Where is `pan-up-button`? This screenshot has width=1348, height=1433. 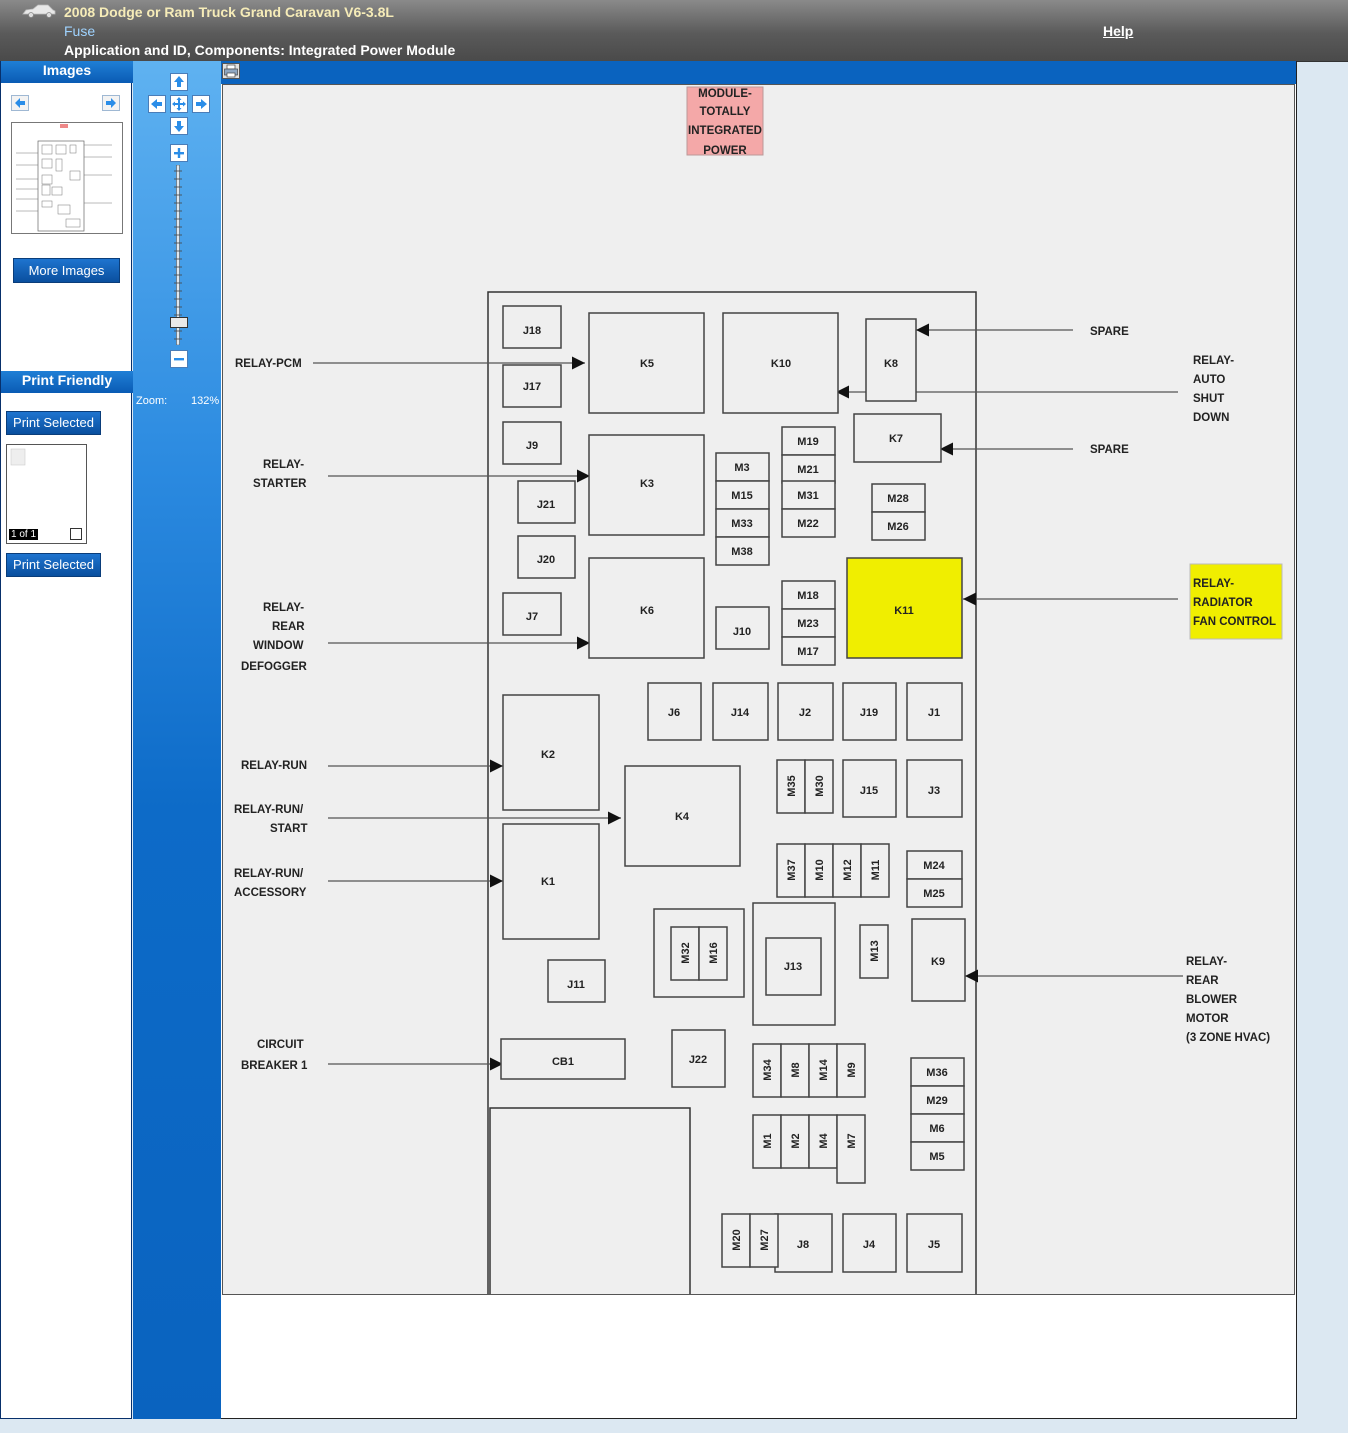
pan-up-button is located at coordinates (179, 82).